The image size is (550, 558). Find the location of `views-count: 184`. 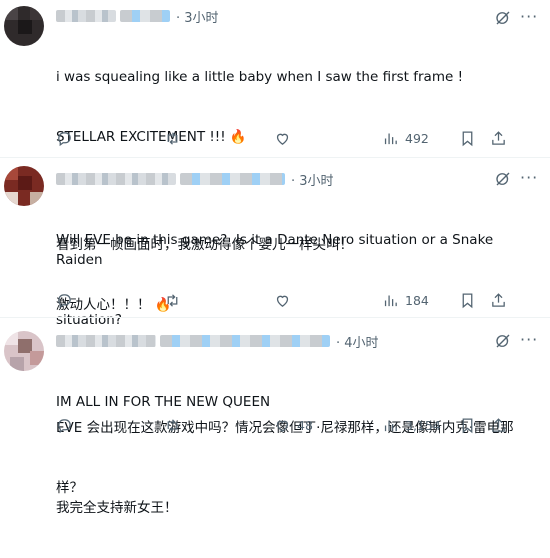

views-count: 184 is located at coordinates (417, 300).